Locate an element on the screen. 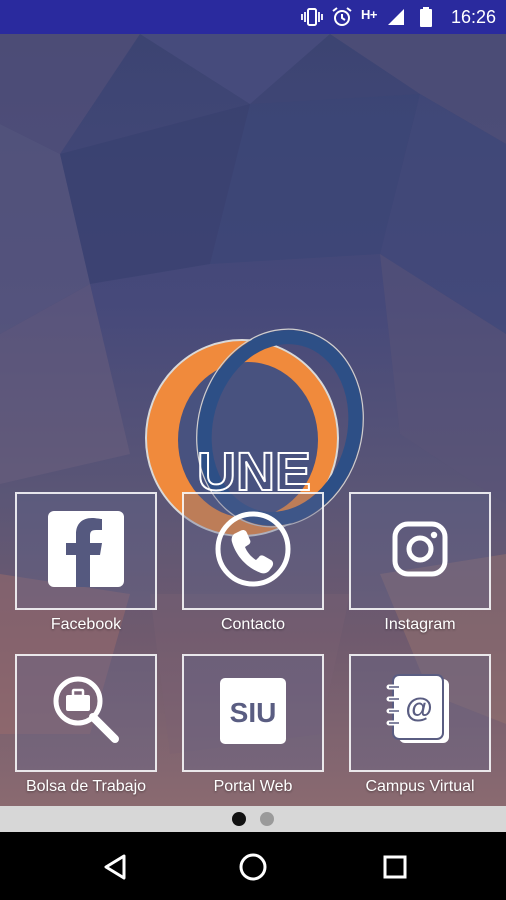 The width and height of the screenshot is (506, 900). portal-web-button: SIU is located at coordinates (253, 713).